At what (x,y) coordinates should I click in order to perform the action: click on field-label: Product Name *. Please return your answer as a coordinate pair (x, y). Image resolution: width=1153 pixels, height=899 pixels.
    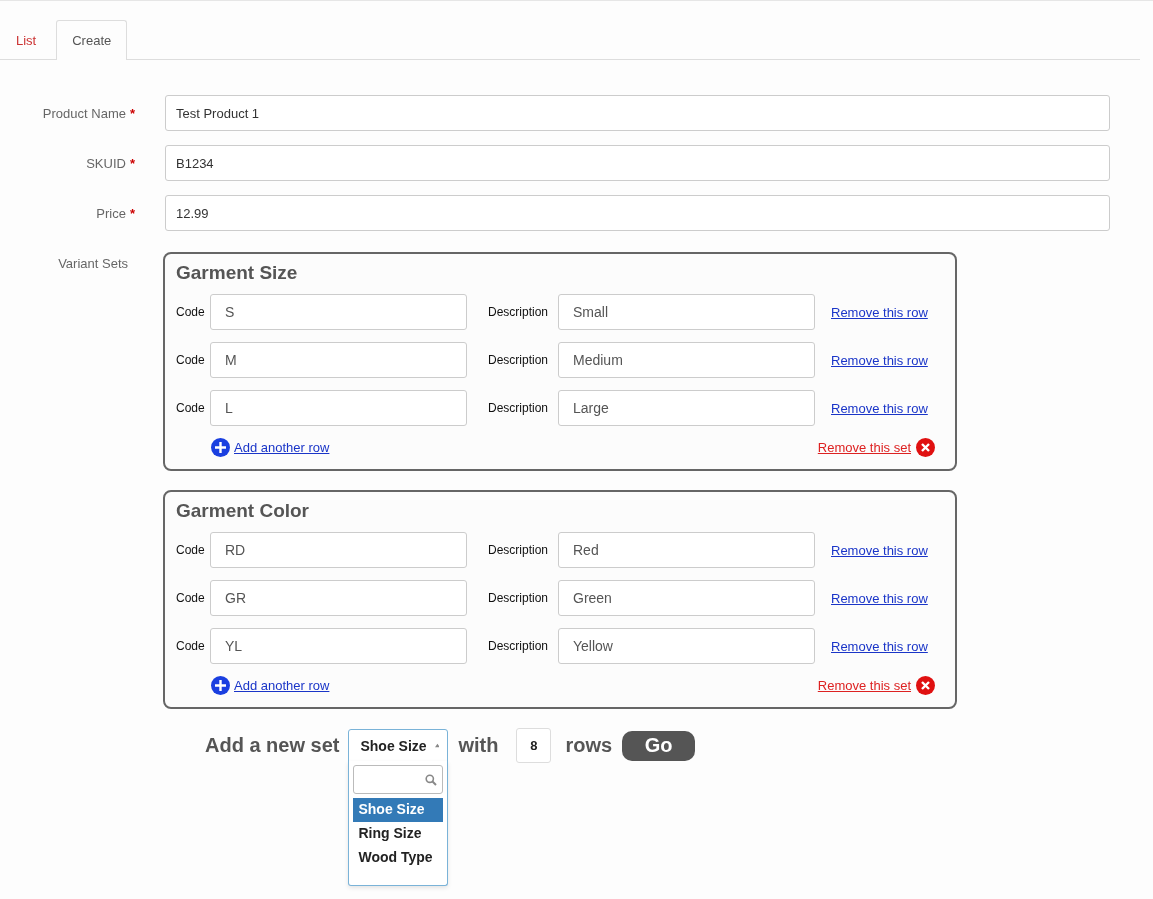
    Looking at the image, I should click on (88, 113).